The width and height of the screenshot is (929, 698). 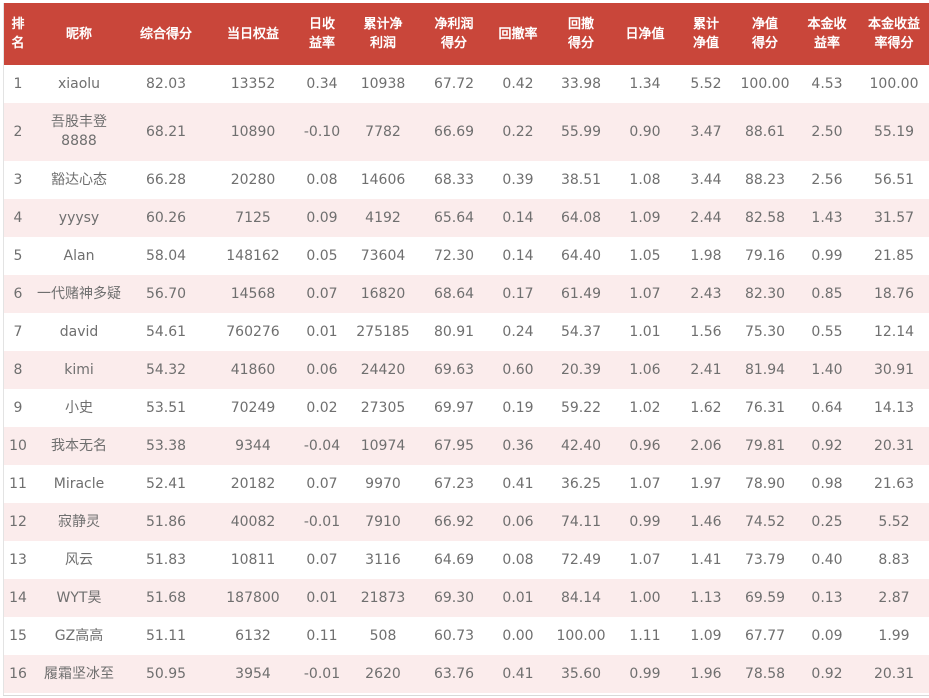 I want to click on rank-cell: 10, so click(x=18, y=445).